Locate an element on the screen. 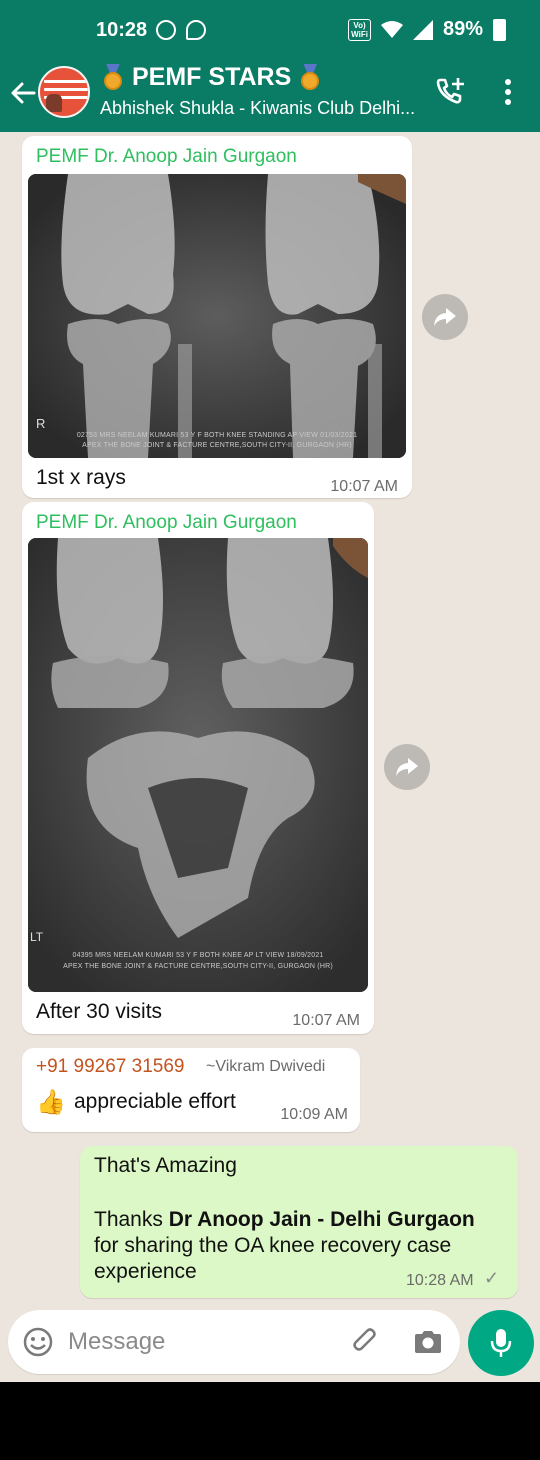 The image size is (540, 1460). mic-button is located at coordinates (501, 1343).